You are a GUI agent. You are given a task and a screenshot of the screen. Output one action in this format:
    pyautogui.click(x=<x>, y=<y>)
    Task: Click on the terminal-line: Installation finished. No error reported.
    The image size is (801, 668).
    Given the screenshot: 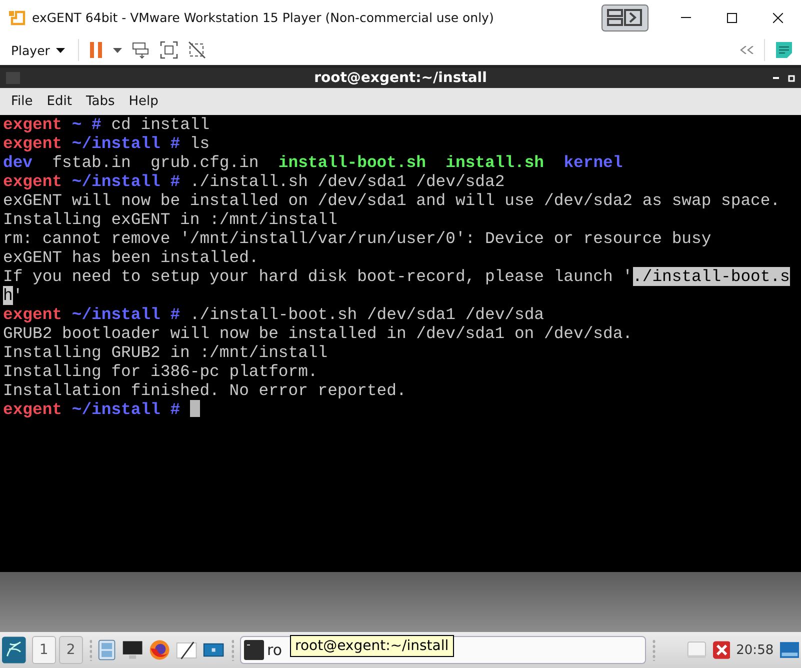 What is the action you would take?
    pyautogui.click(x=204, y=390)
    